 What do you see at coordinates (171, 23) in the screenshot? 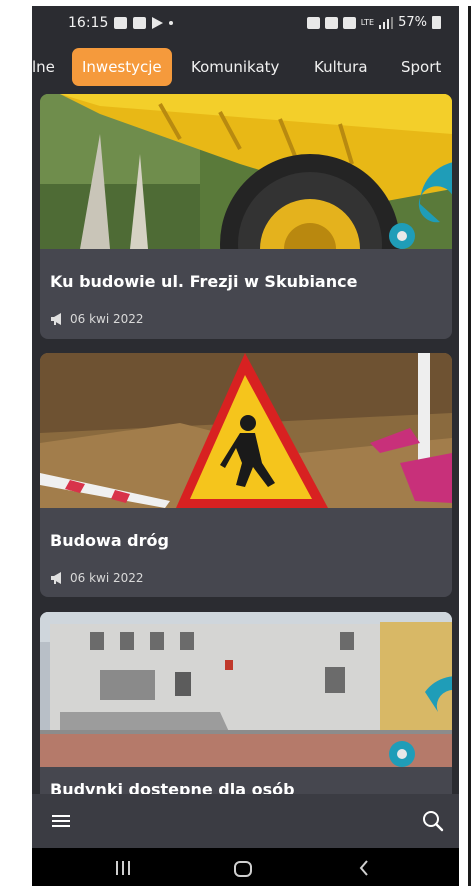
I see `more-dot-icon` at bounding box center [171, 23].